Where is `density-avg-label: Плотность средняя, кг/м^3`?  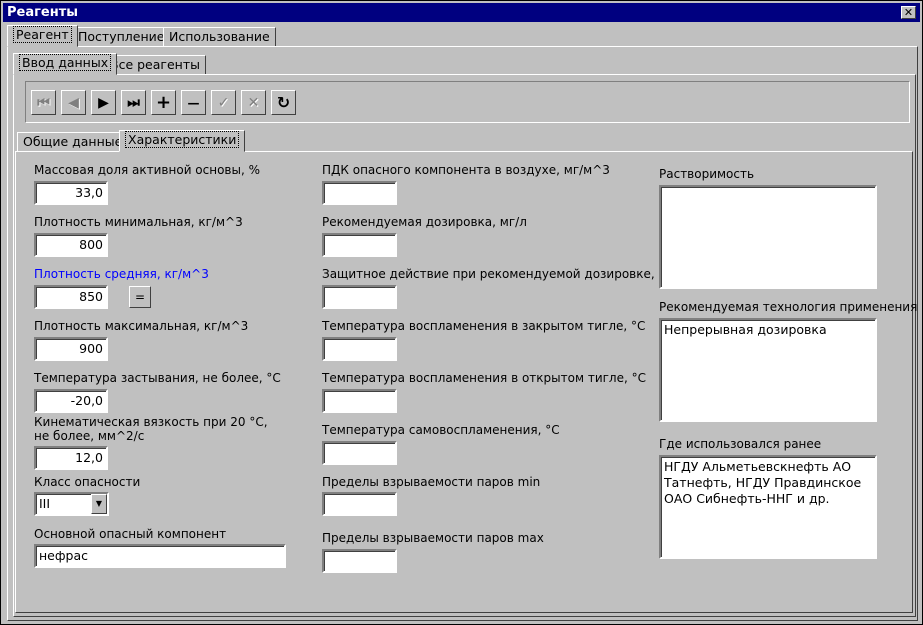 density-avg-label: Плотность средняя, кг/м^3 is located at coordinates (121, 274).